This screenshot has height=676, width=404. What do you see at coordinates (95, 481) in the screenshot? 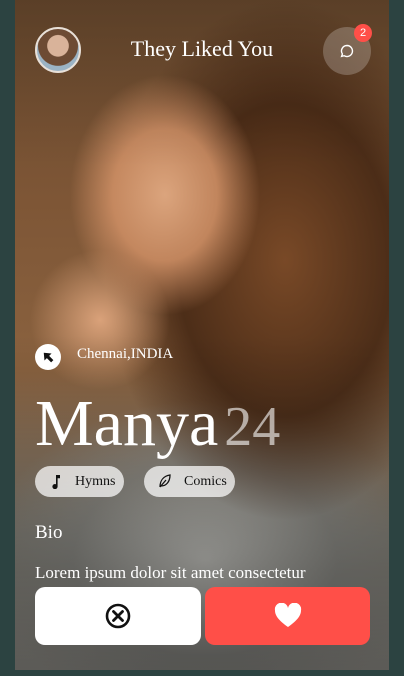
I see `interest-label: Hymns` at bounding box center [95, 481].